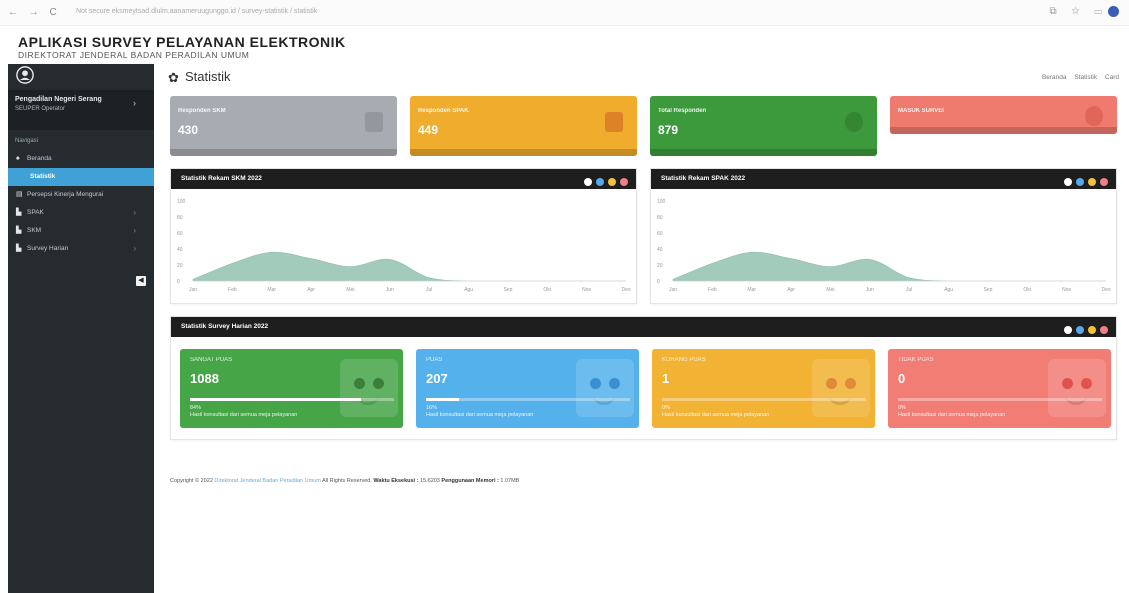 This screenshot has height=593, width=1129. What do you see at coordinates (586, 290) in the screenshot?
I see `x-tick-label: Nov` at bounding box center [586, 290].